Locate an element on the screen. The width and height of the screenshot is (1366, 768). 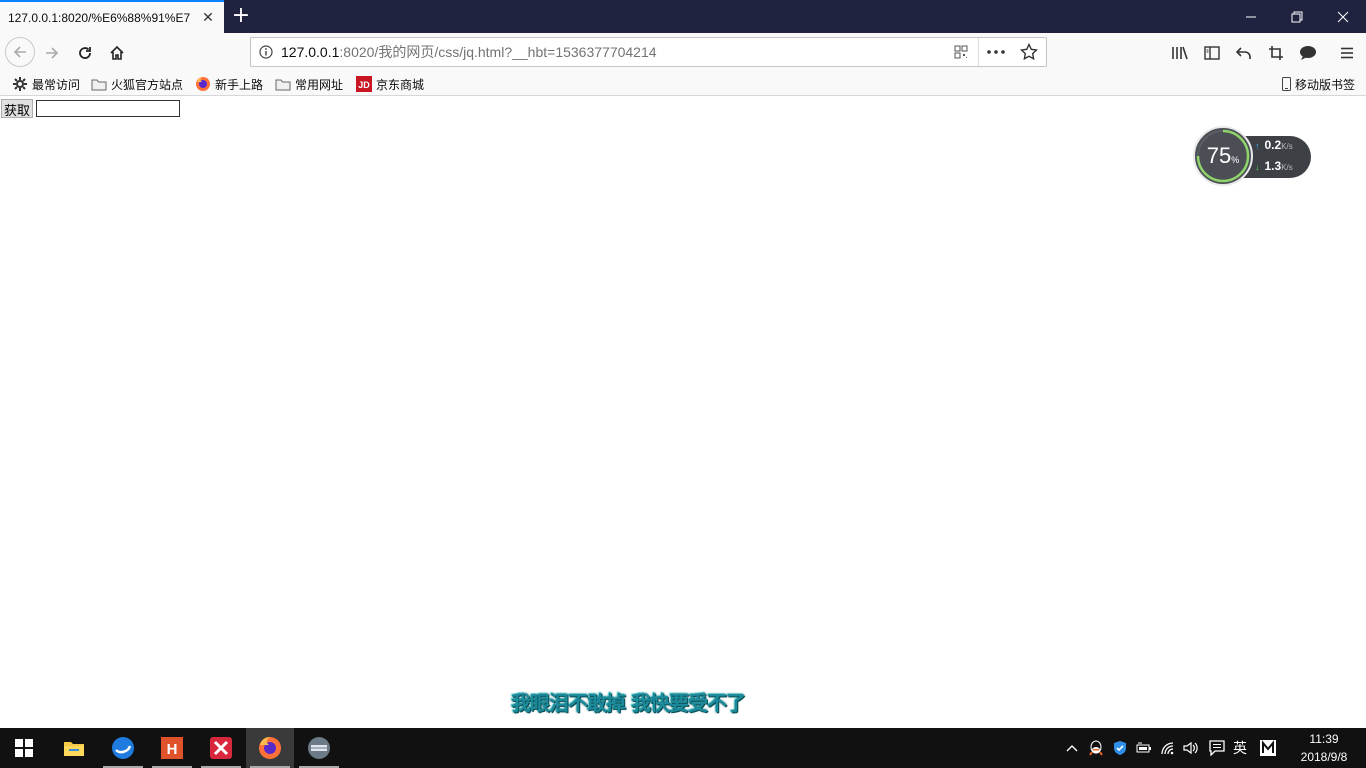
reload-icon is located at coordinates (85, 53).